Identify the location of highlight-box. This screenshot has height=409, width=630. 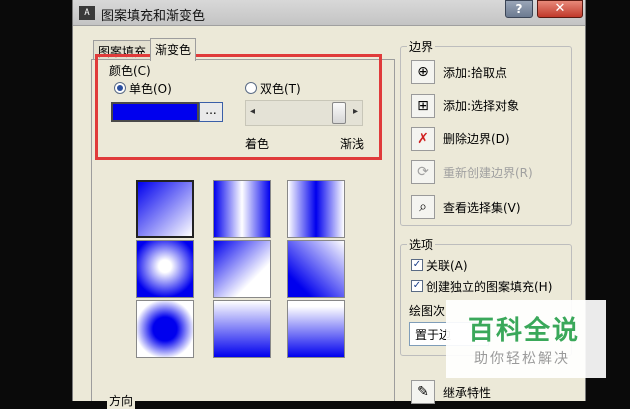
(238, 107).